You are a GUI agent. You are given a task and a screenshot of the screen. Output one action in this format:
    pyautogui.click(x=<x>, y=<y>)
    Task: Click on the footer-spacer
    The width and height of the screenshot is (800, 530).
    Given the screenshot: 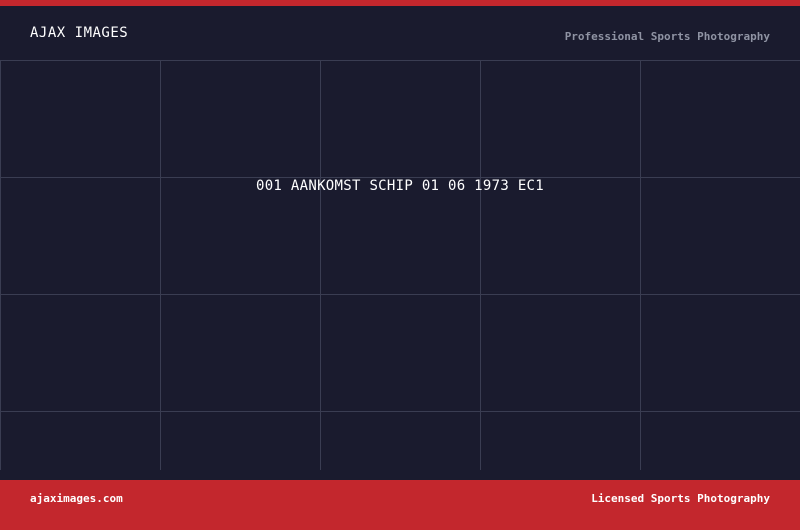 What is the action you would take?
    pyautogui.click(x=400, y=475)
    